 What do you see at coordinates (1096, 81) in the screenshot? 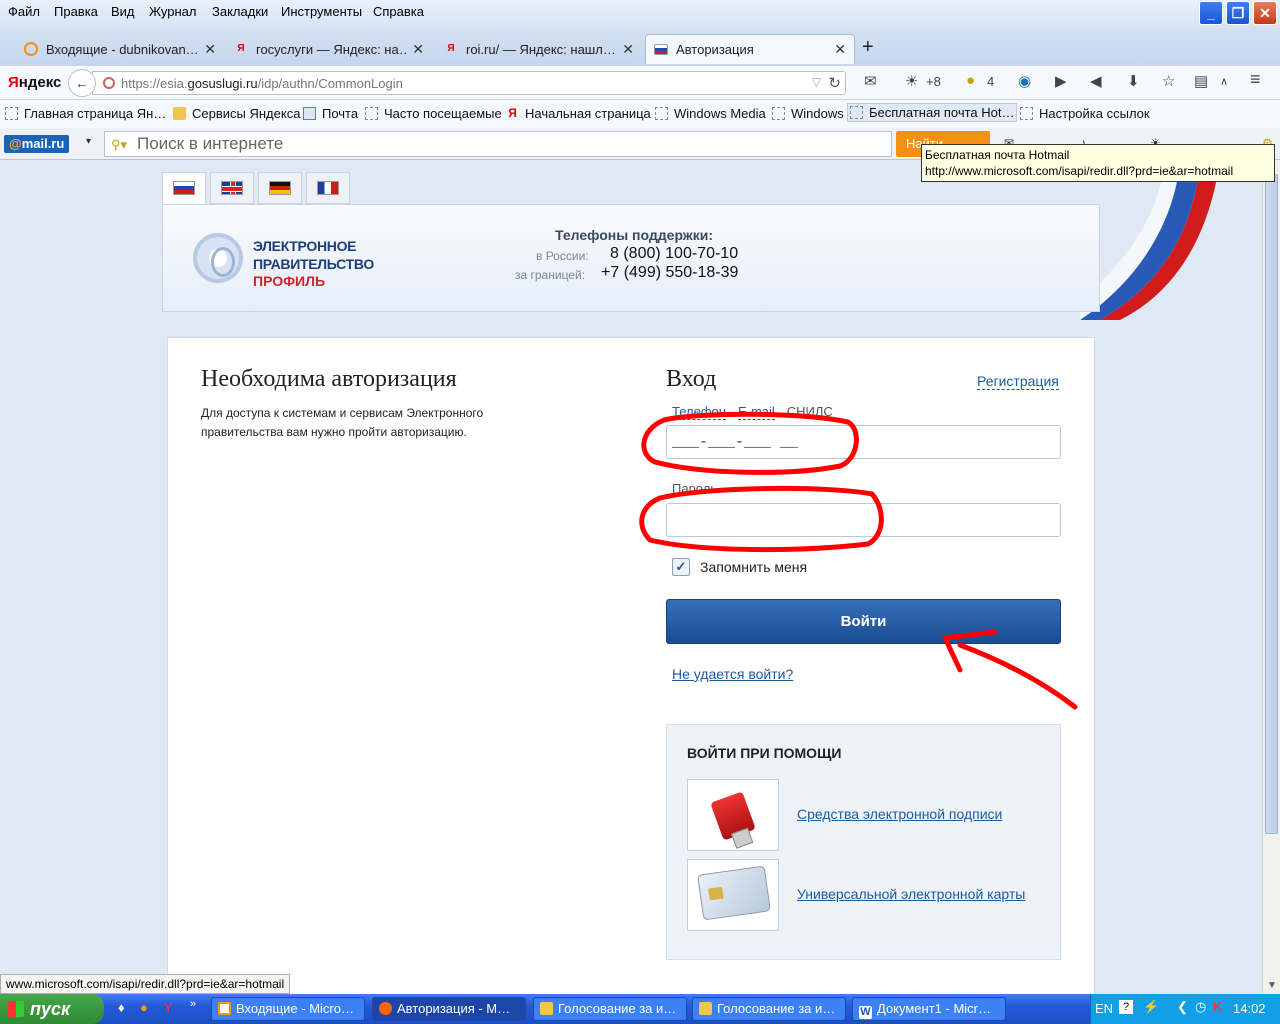
I see `speaker-icon: ◀` at bounding box center [1096, 81].